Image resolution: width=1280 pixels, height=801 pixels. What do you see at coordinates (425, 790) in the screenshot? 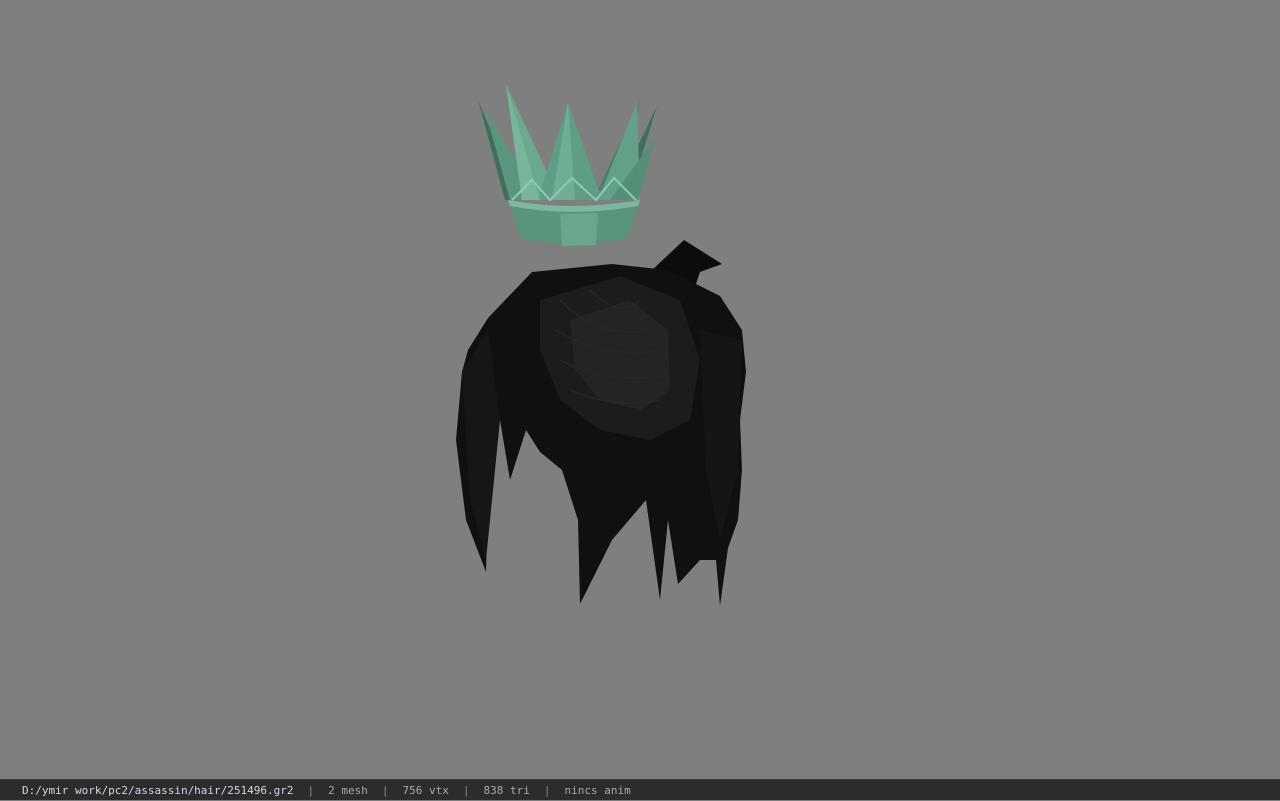
I see `vertex-count: 756 vtx` at bounding box center [425, 790].